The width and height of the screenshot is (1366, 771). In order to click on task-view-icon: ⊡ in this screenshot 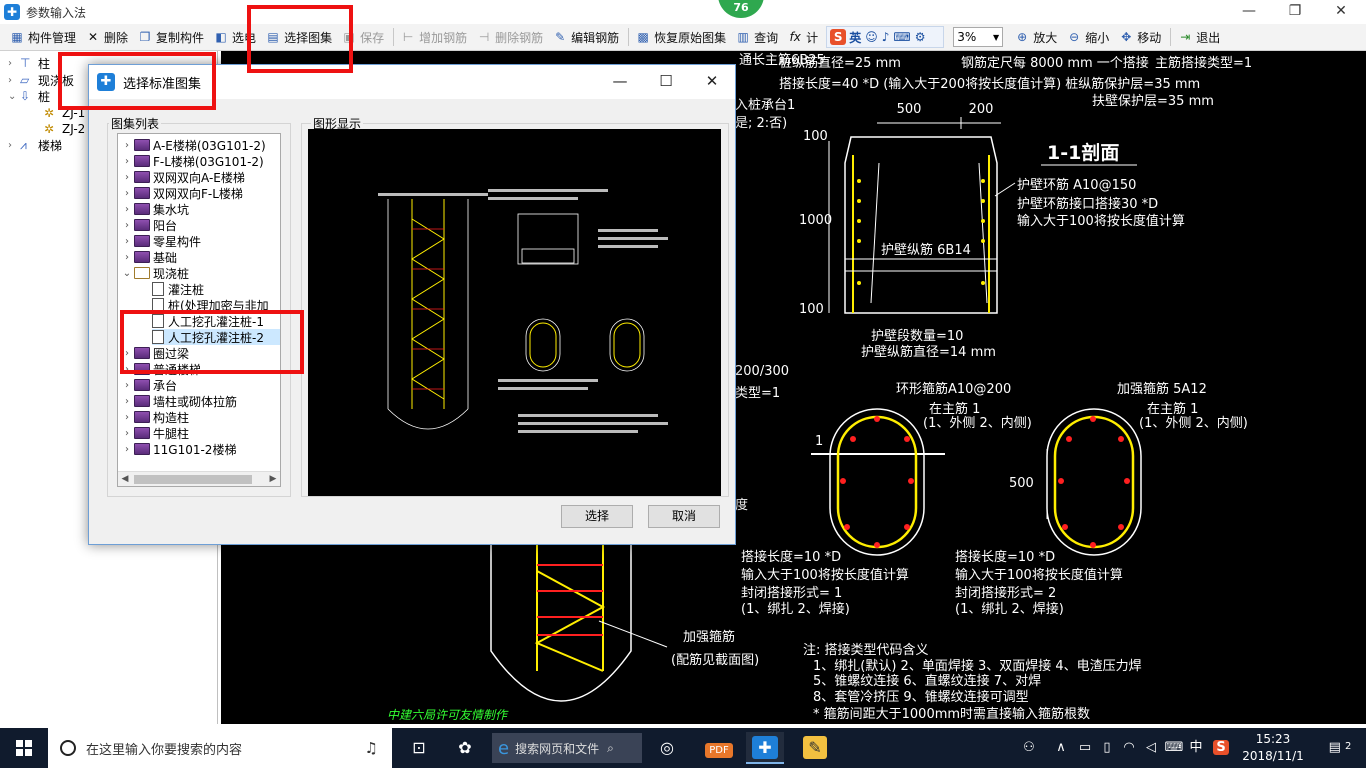, I will do `click(419, 748)`.